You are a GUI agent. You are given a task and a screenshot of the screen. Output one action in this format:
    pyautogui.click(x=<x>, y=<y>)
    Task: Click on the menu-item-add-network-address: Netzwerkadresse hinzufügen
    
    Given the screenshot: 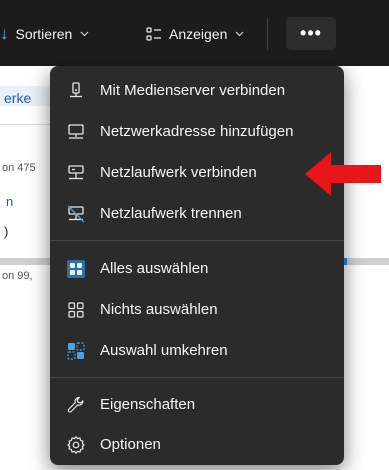 What is the action you would take?
    pyautogui.click(x=197, y=132)
    